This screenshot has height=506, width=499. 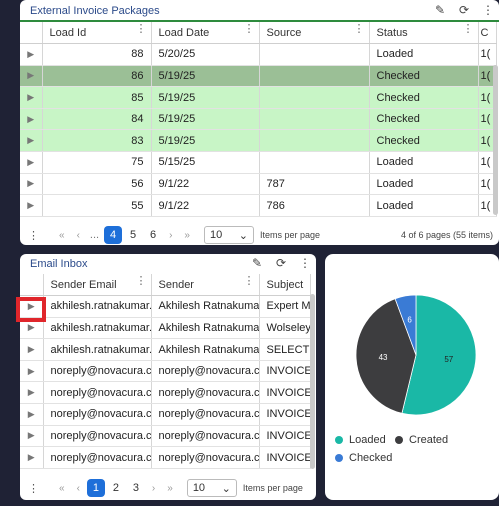 I want to click on column-header-subject: Subject, so click(x=285, y=285).